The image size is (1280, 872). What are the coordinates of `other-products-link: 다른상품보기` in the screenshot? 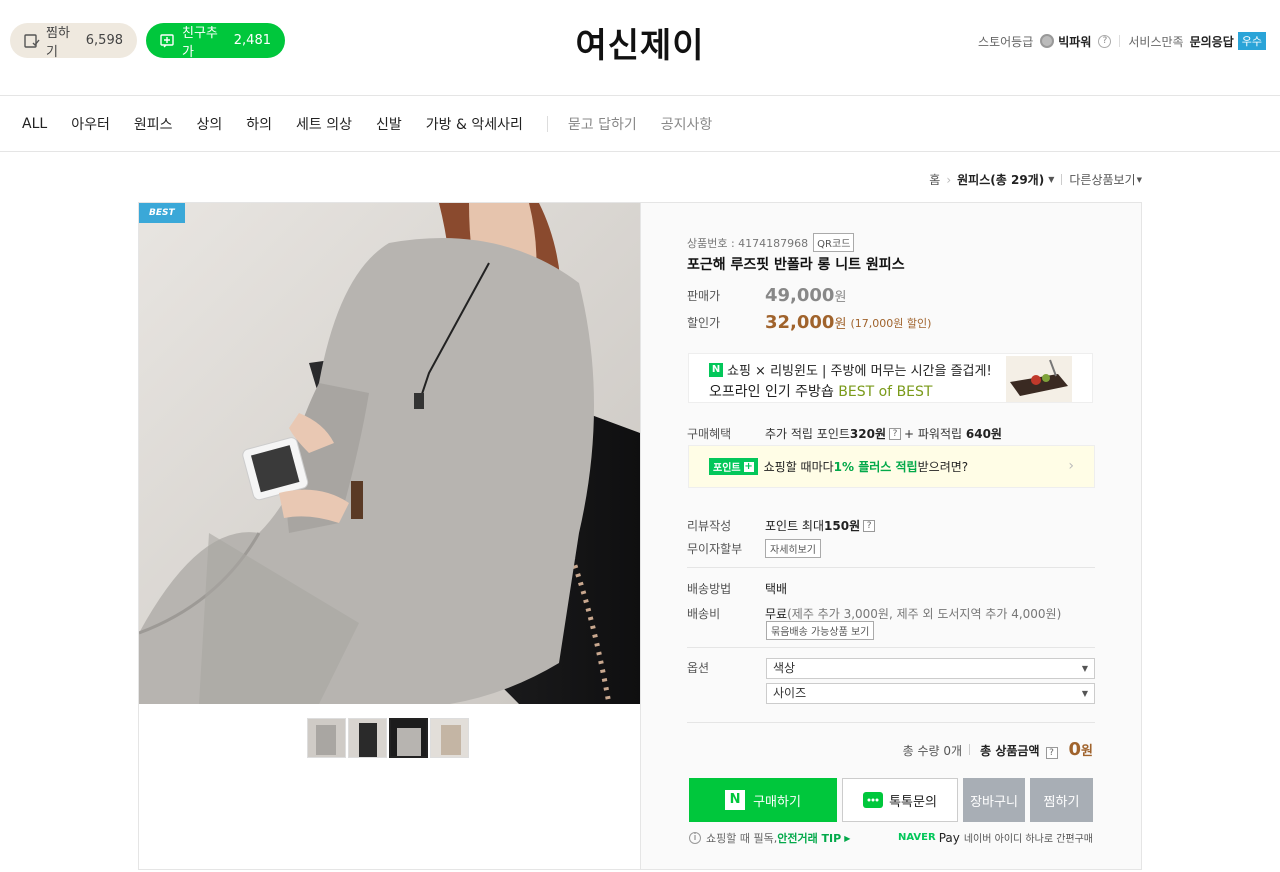 It's located at (1102, 179).